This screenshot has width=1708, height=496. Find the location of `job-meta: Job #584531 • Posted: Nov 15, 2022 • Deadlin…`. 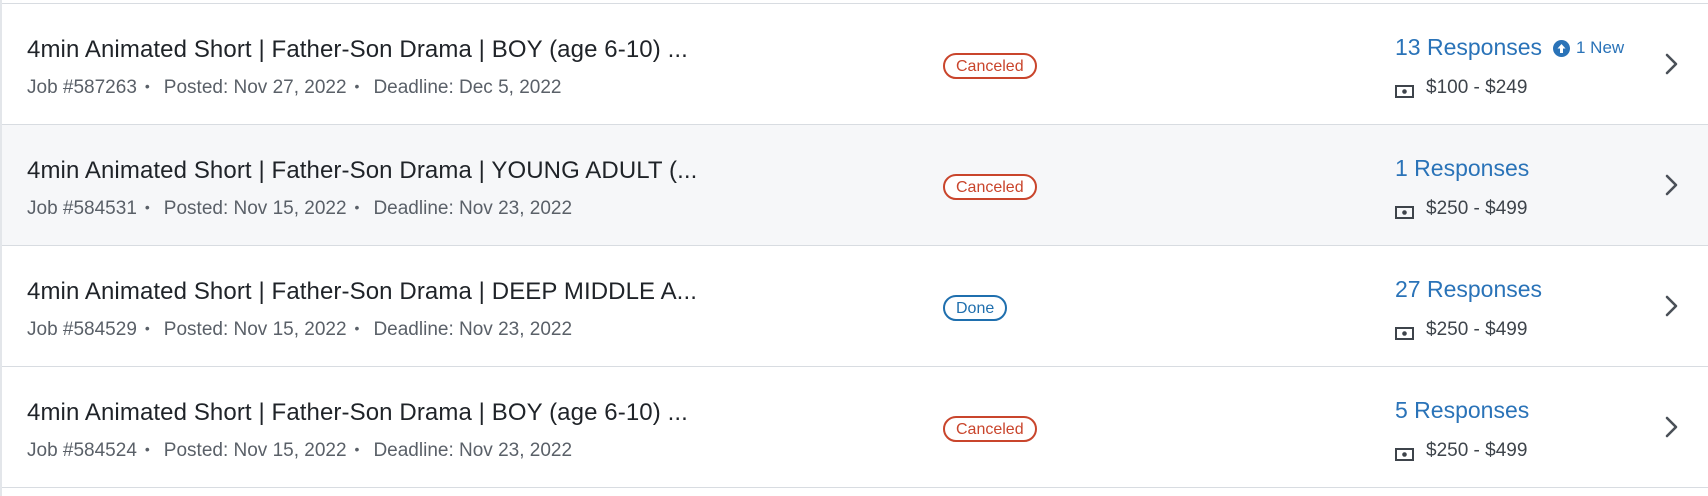

job-meta: Job #584531 • Posted: Nov 15, 2022 • Deadlin… is located at coordinates (299, 209).